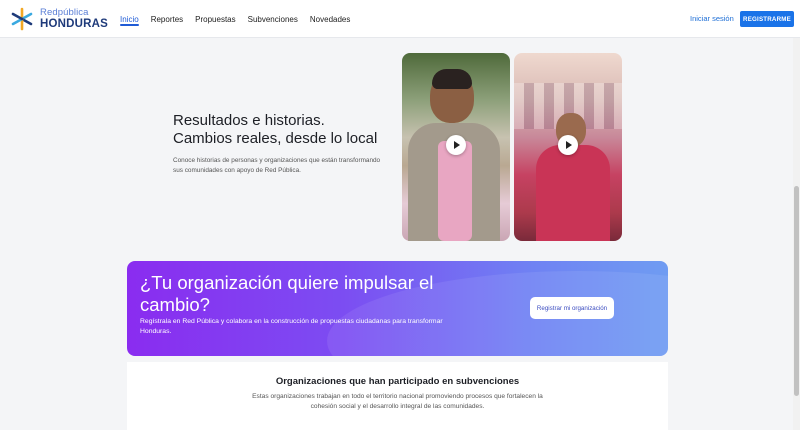  I want to click on register-organization-button: Registrar mi organización, so click(572, 308).